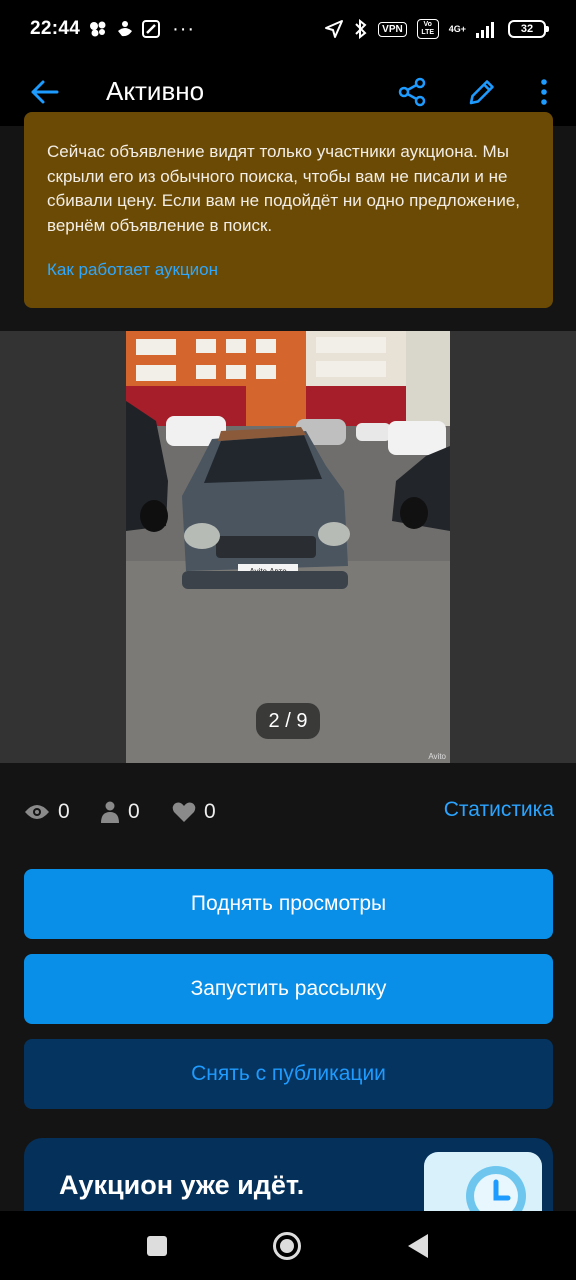  What do you see at coordinates (288, 29) in the screenshot?
I see `status-bar: 22:44 ··· VPN Vo LTE 4G+ 32` at bounding box center [288, 29].